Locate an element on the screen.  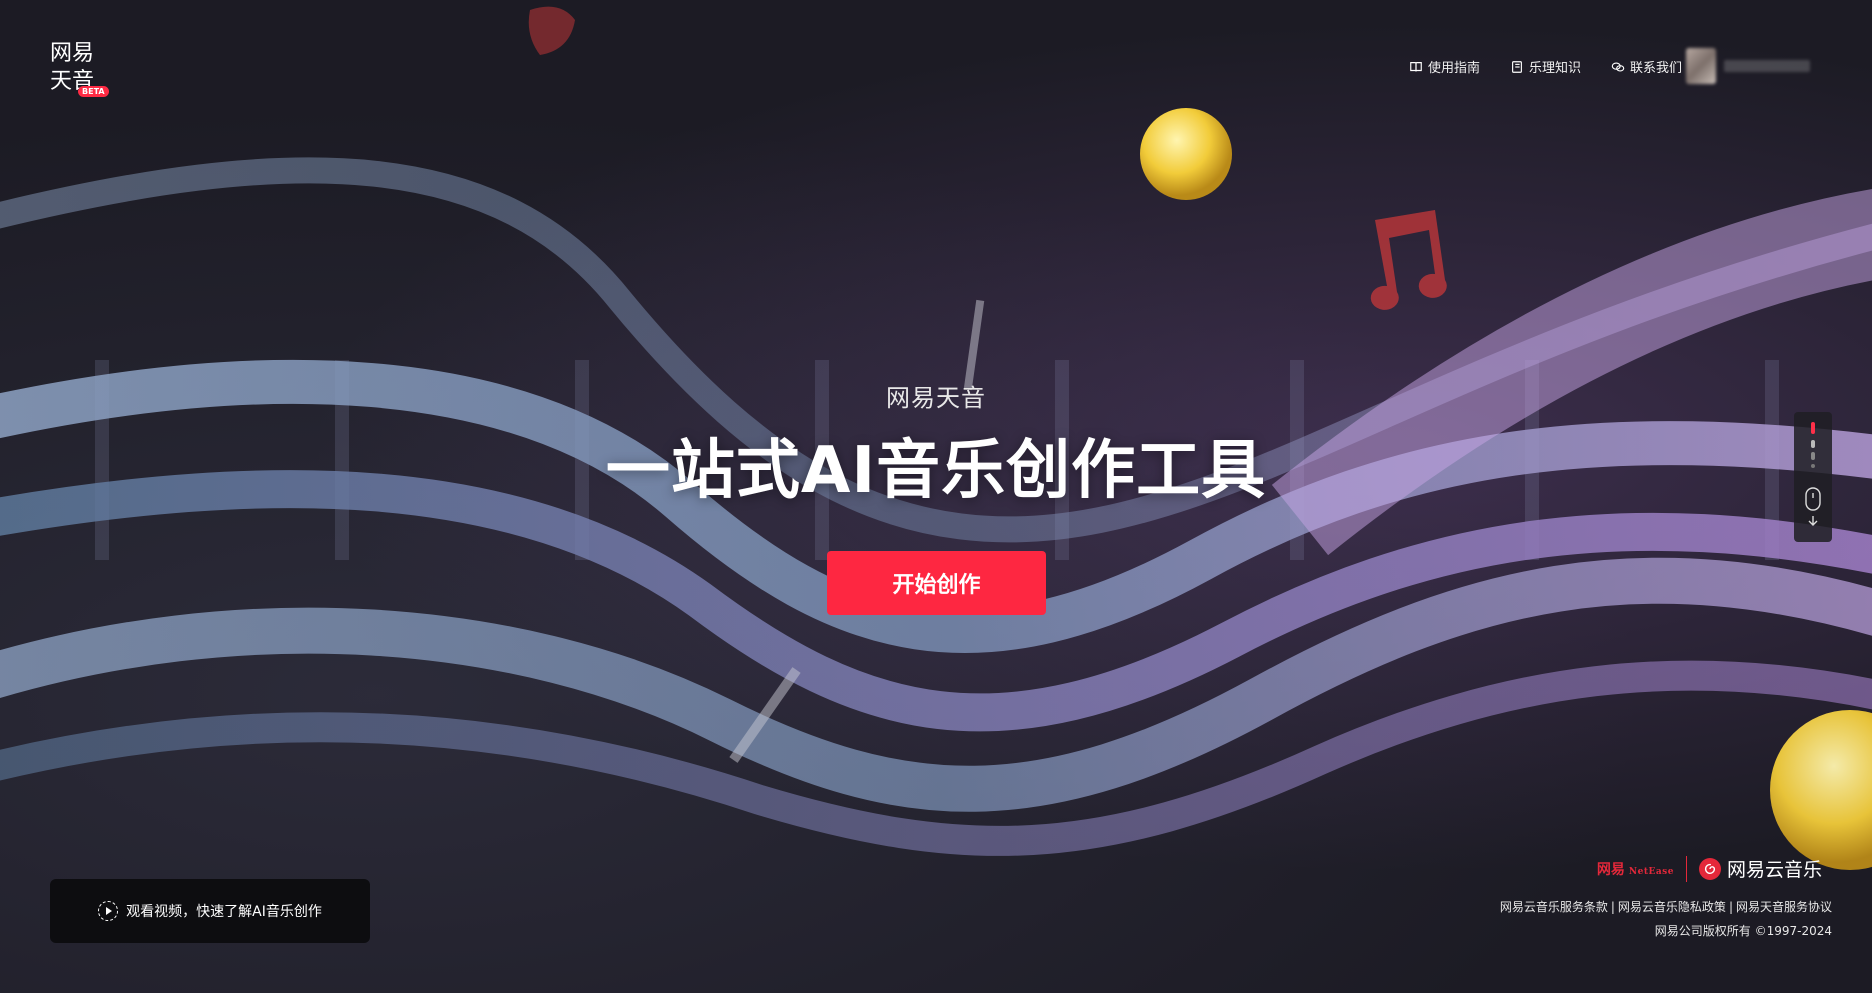
brand-divider is located at coordinates (1686, 868).